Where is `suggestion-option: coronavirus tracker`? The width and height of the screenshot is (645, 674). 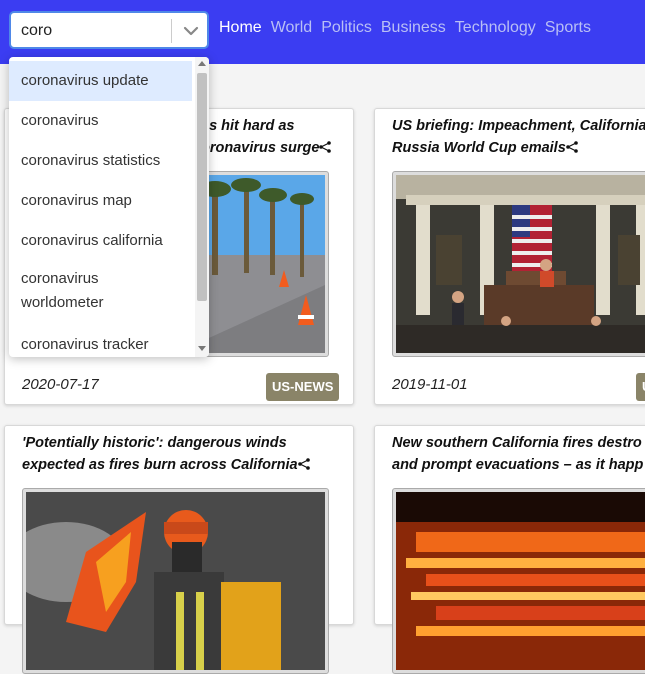
suggestion-option: coronavirus tracker is located at coordinates (100, 341).